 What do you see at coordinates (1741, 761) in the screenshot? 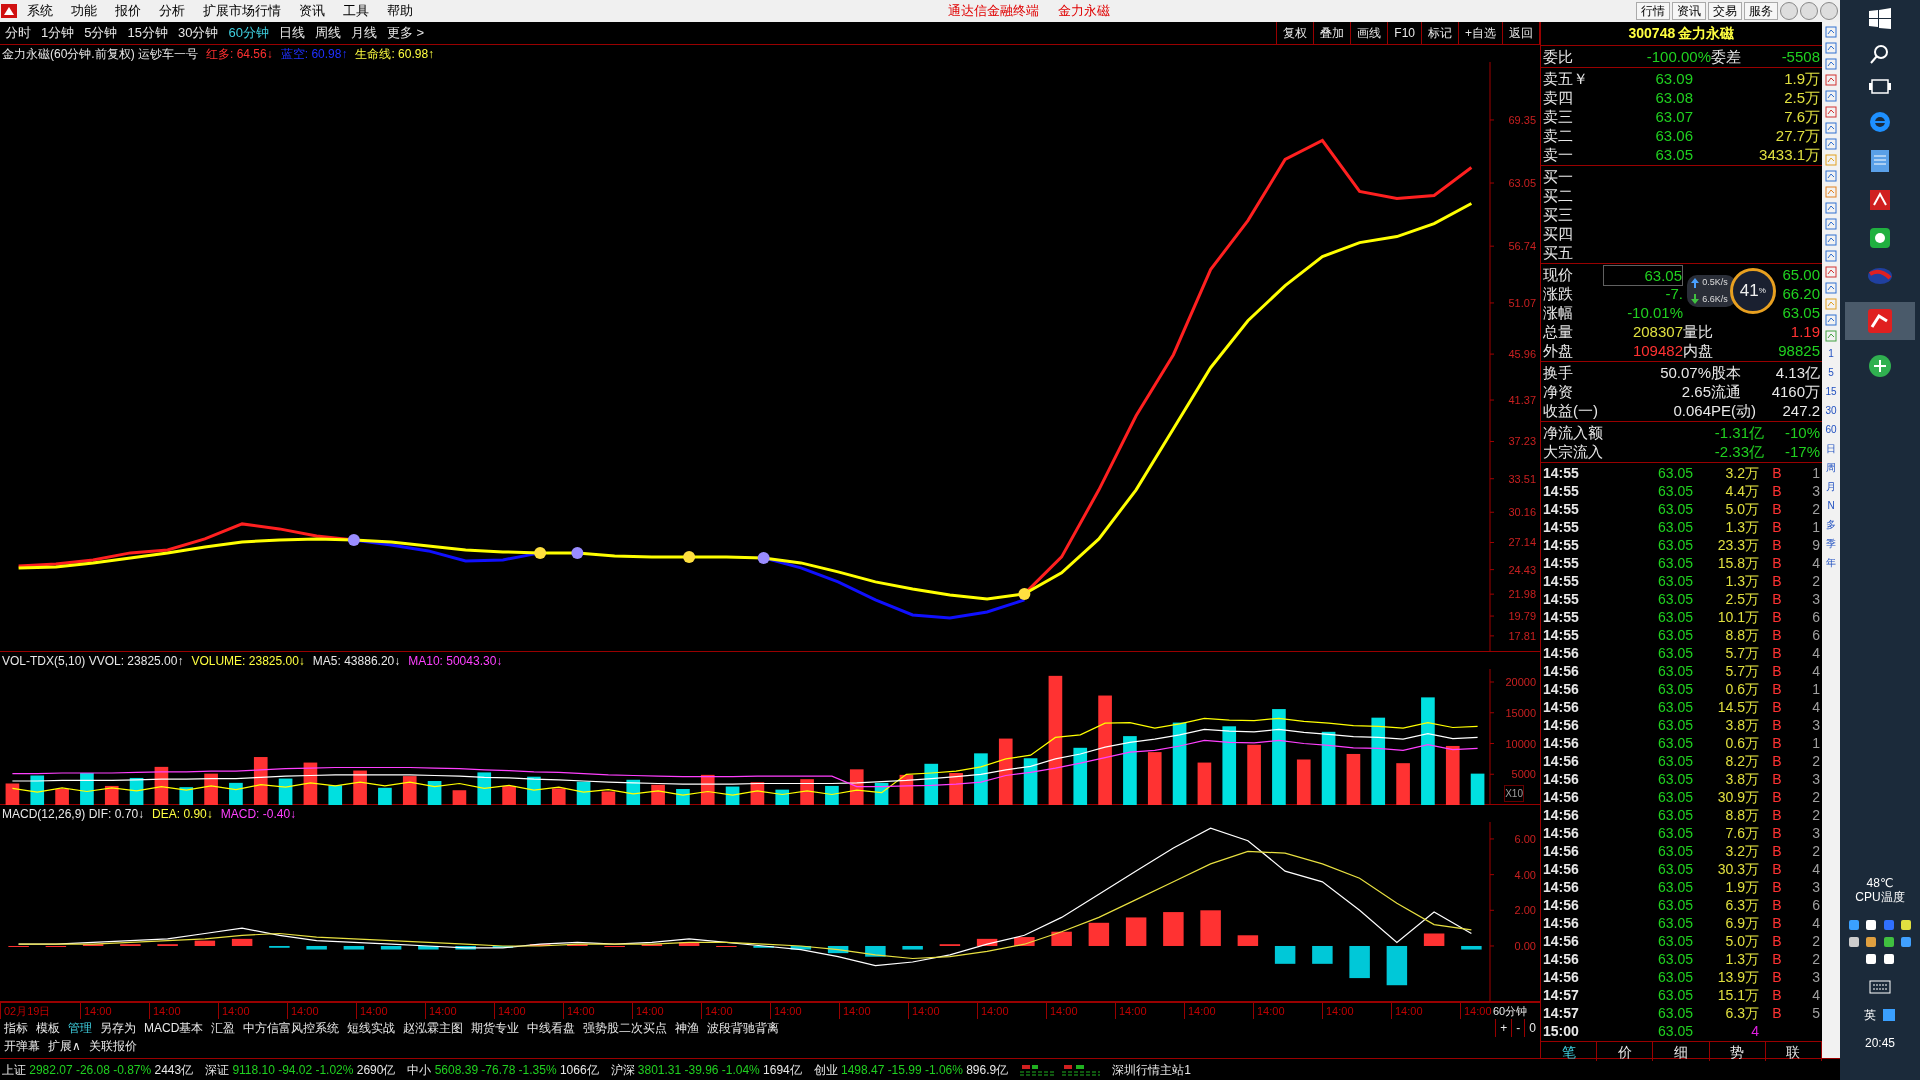
I see `trade-volume: 8.2万` at bounding box center [1741, 761].